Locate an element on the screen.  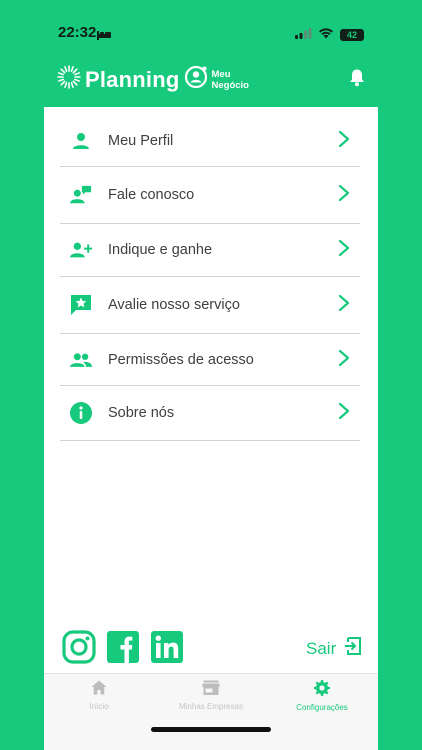
nav-item-settings: Configurações is located at coordinates (322, 696).